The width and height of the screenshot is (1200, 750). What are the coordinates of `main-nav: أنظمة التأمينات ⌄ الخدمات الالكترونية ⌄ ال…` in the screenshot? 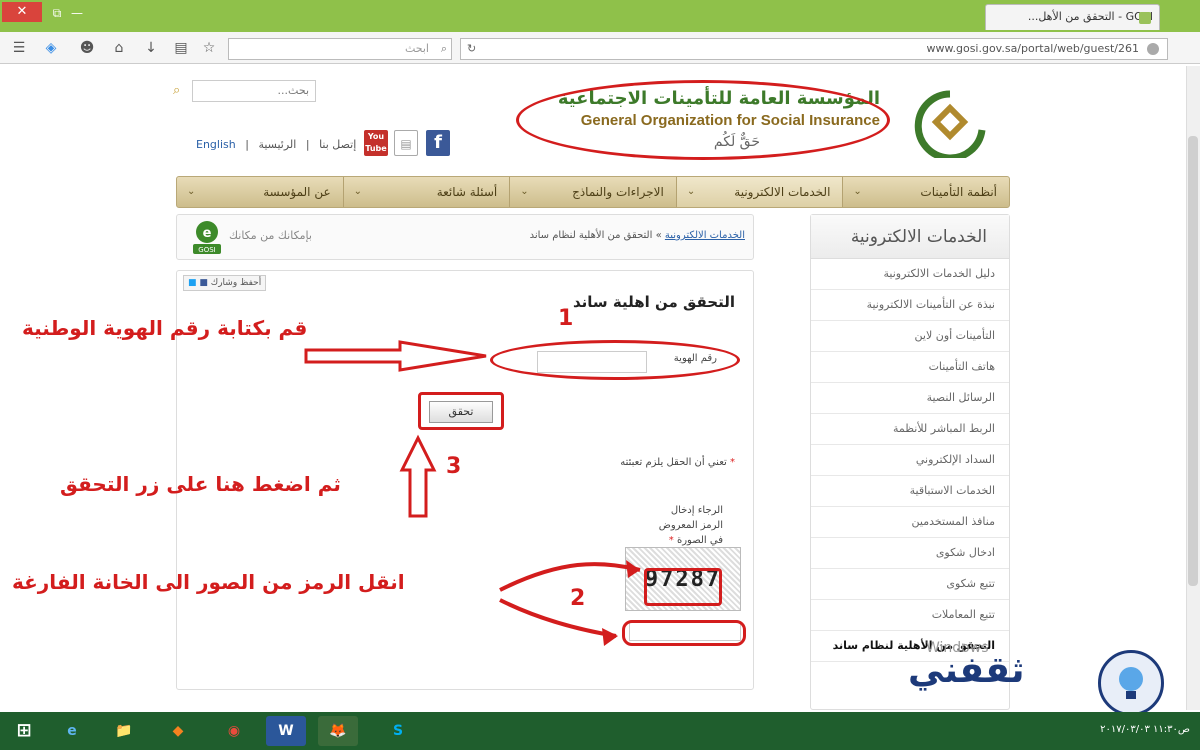 It's located at (593, 192).